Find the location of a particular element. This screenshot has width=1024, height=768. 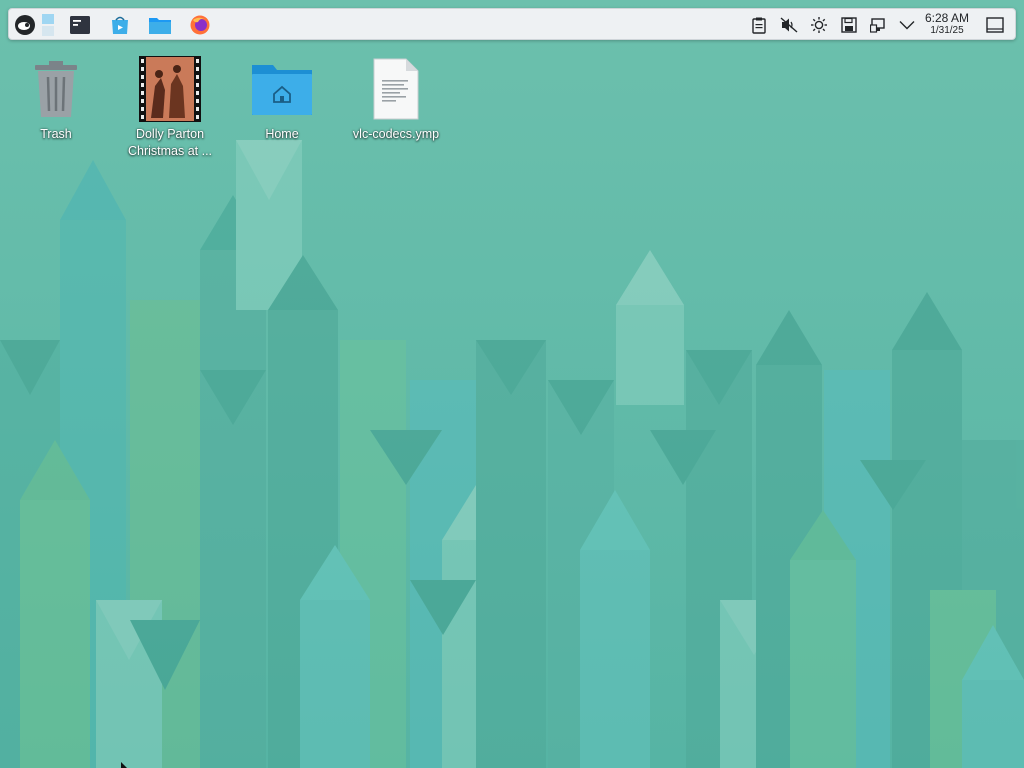

home-folder-icon is located at coordinates (282, 89).